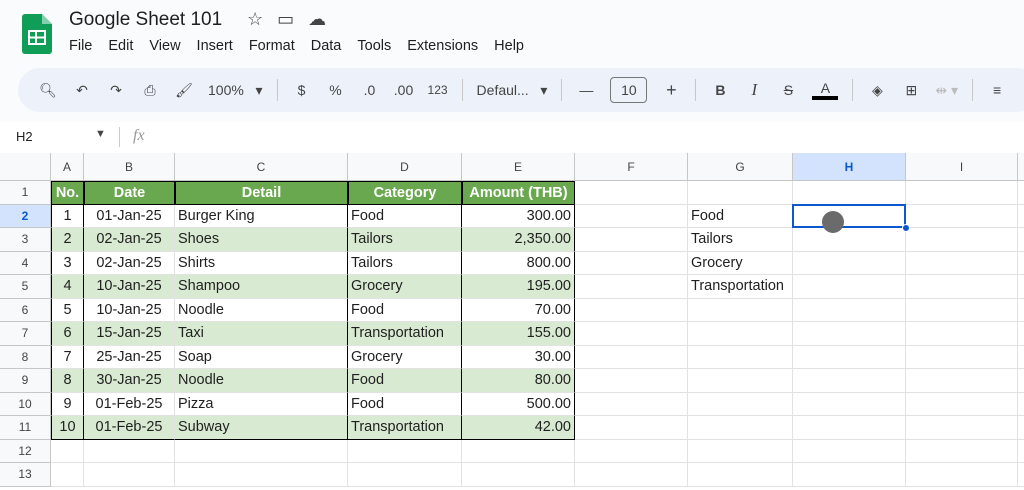  Describe the element at coordinates (67, 310) in the screenshot. I see `table-cell: 5` at that location.